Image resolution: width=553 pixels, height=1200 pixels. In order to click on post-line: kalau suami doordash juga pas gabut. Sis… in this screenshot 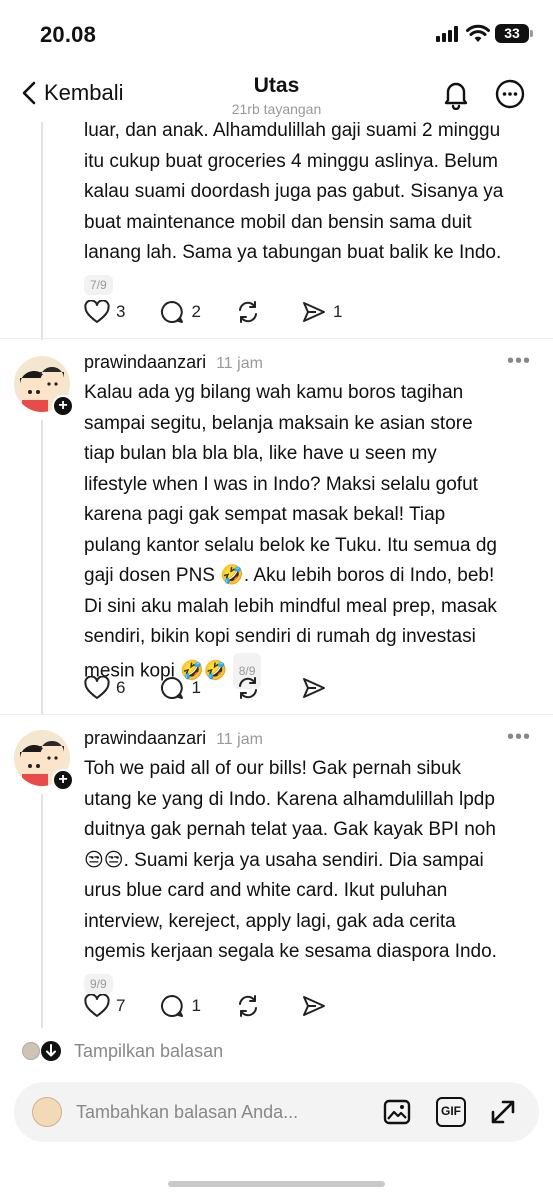, I will do `click(294, 191)`.